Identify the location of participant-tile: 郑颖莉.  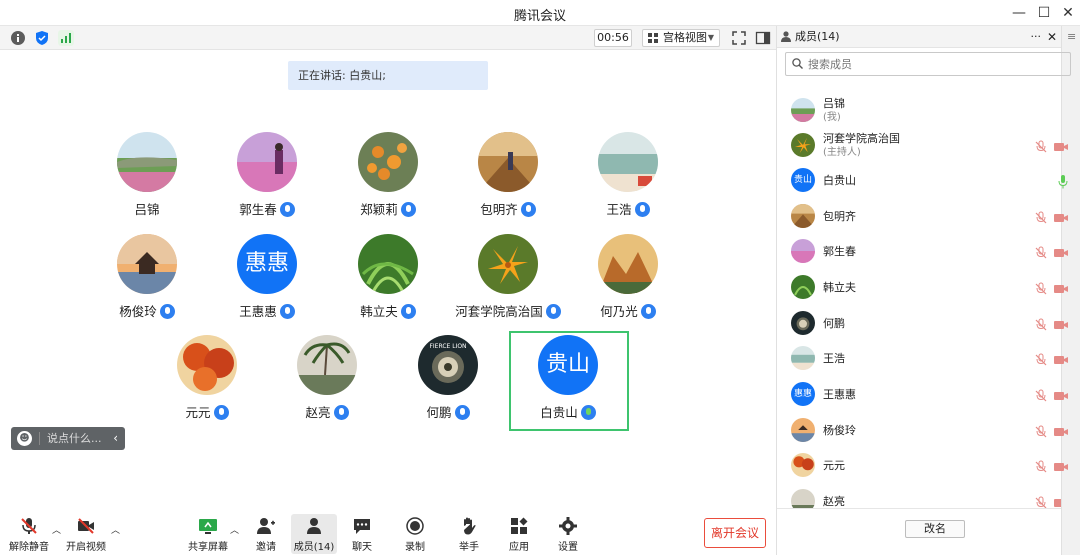
(388, 177).